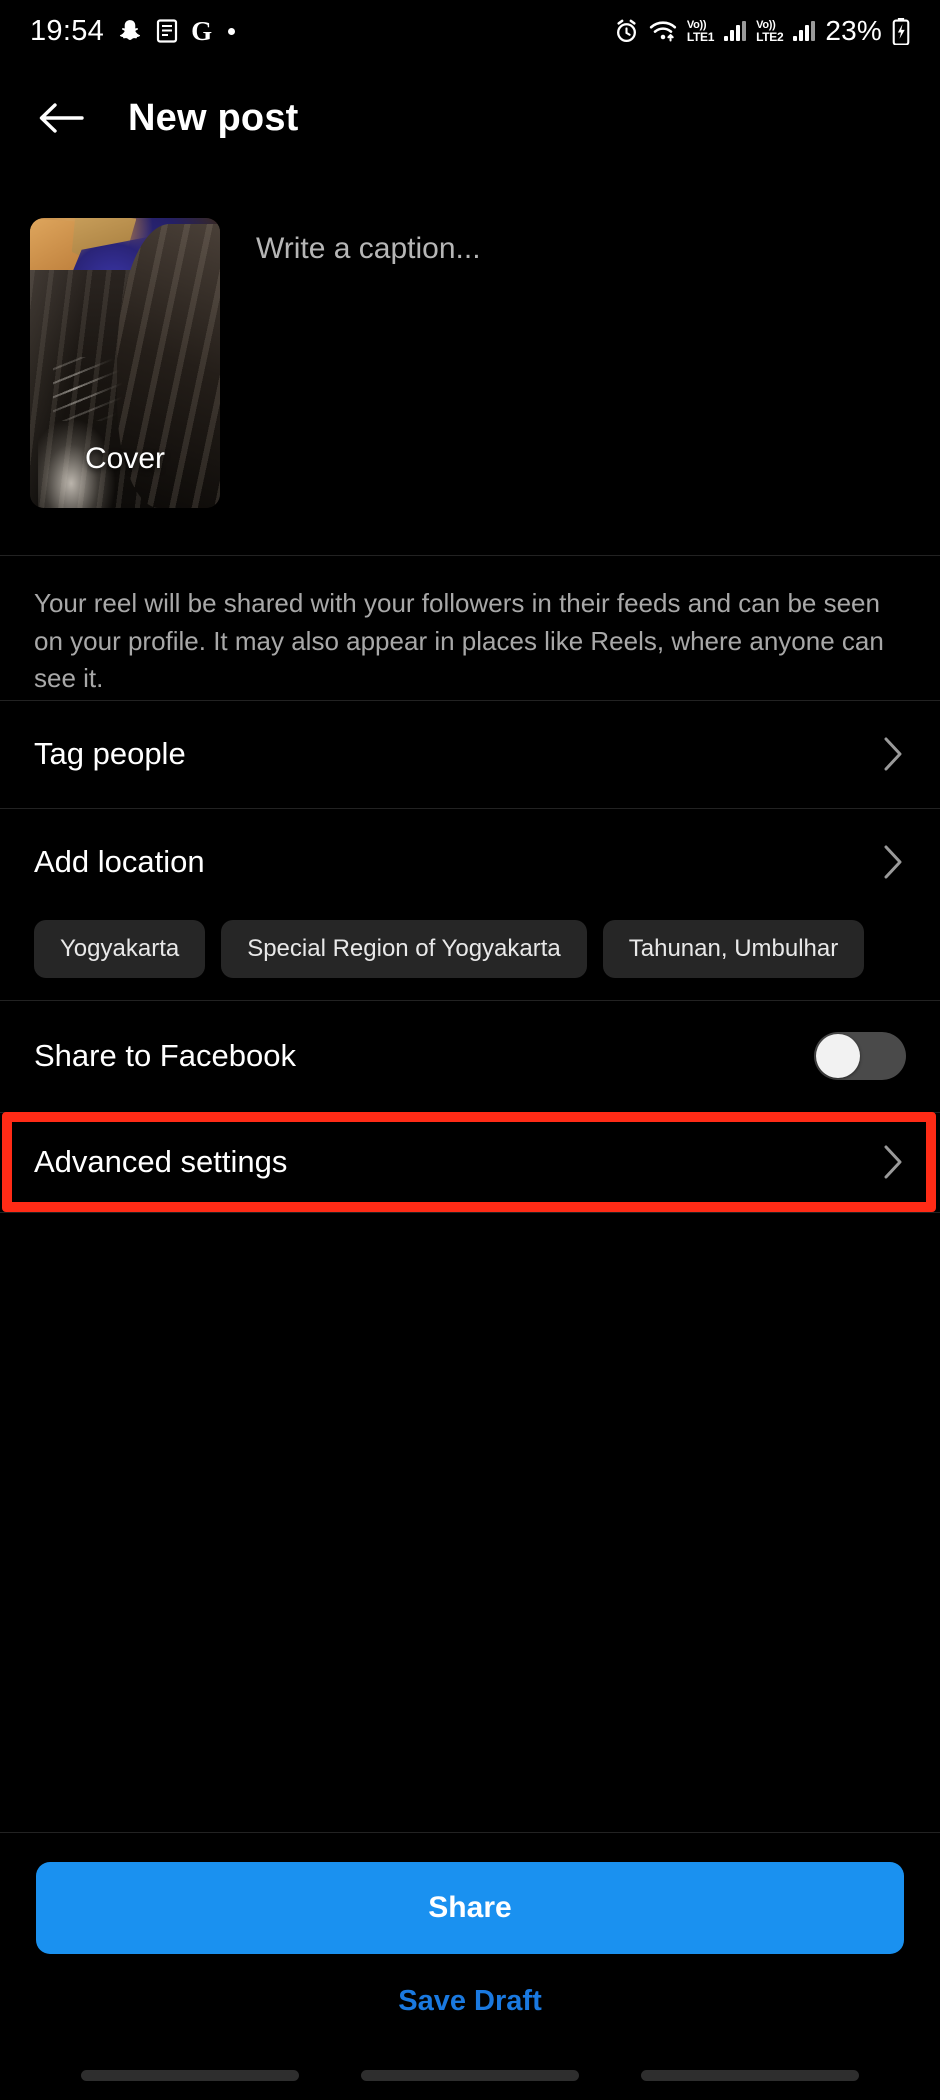  Describe the element at coordinates (470, 31) in the screenshot. I see `status-bar: 19:54 G Vo)) LTE1 Vo)) LTE2 23%` at that location.